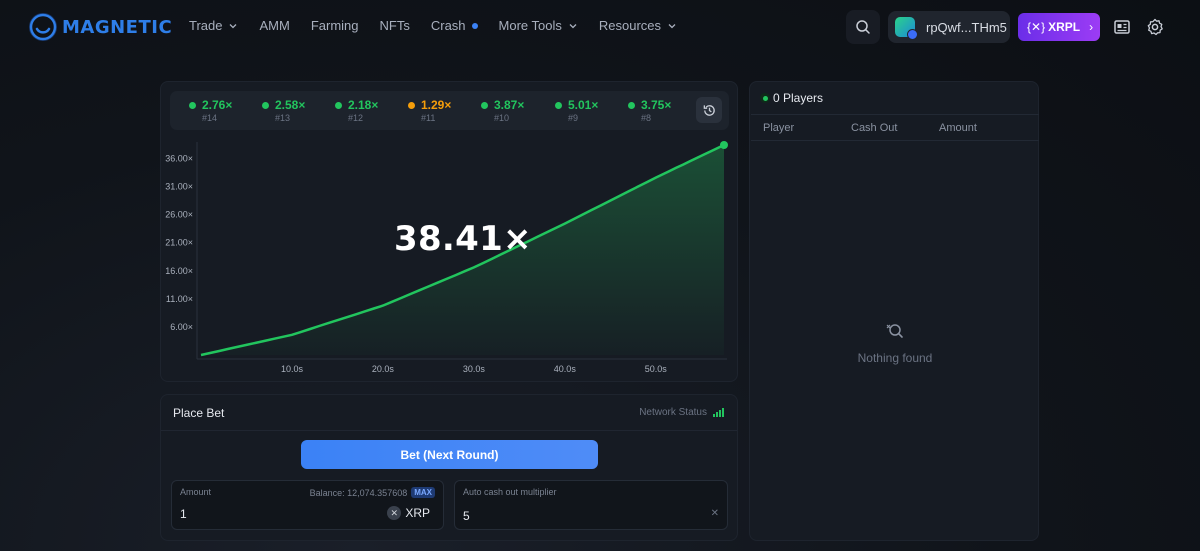  I want to click on column-cash-out: Cash Out, so click(874, 128).